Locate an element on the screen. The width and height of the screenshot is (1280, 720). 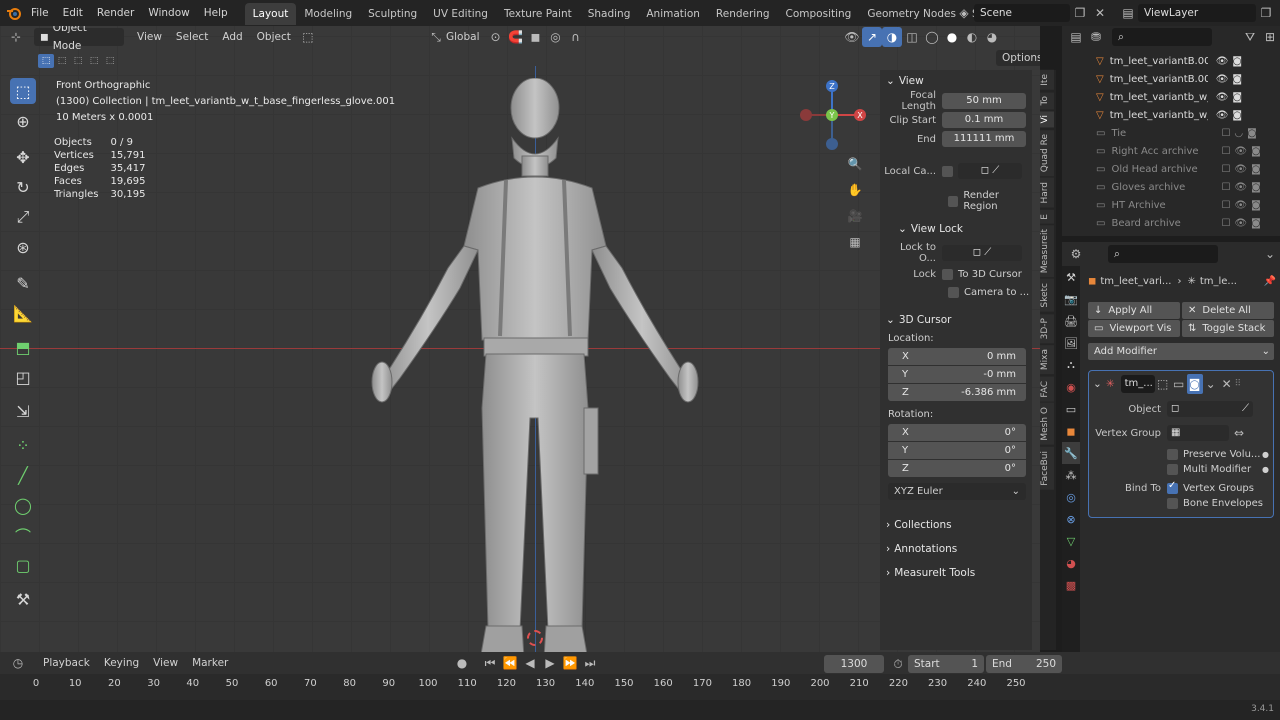
menu-render: Render is located at coordinates (115, 13).